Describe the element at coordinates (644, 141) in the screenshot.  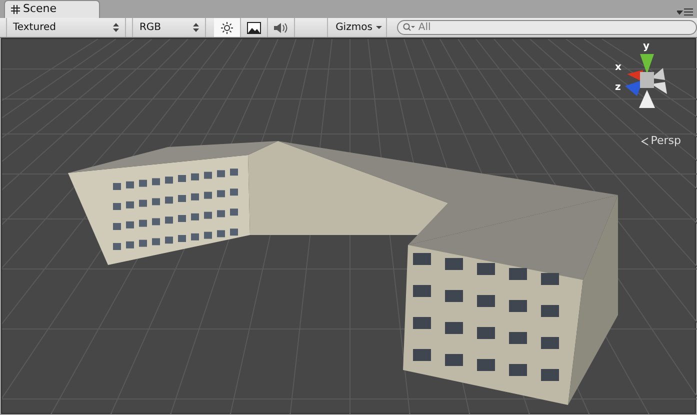
I see `chevron-icon` at that location.